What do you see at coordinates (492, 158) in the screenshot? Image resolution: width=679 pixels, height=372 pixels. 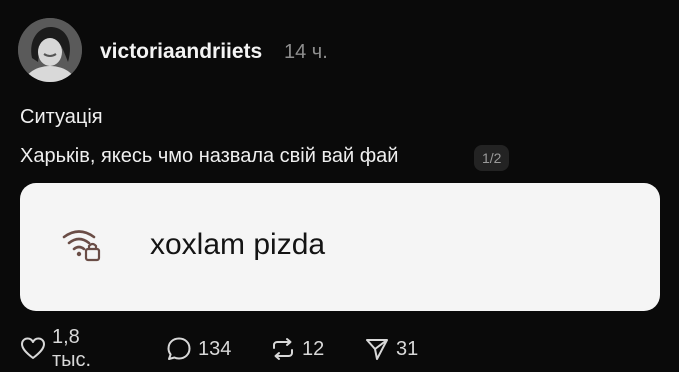 I see `image-pager-badge: 1/2` at bounding box center [492, 158].